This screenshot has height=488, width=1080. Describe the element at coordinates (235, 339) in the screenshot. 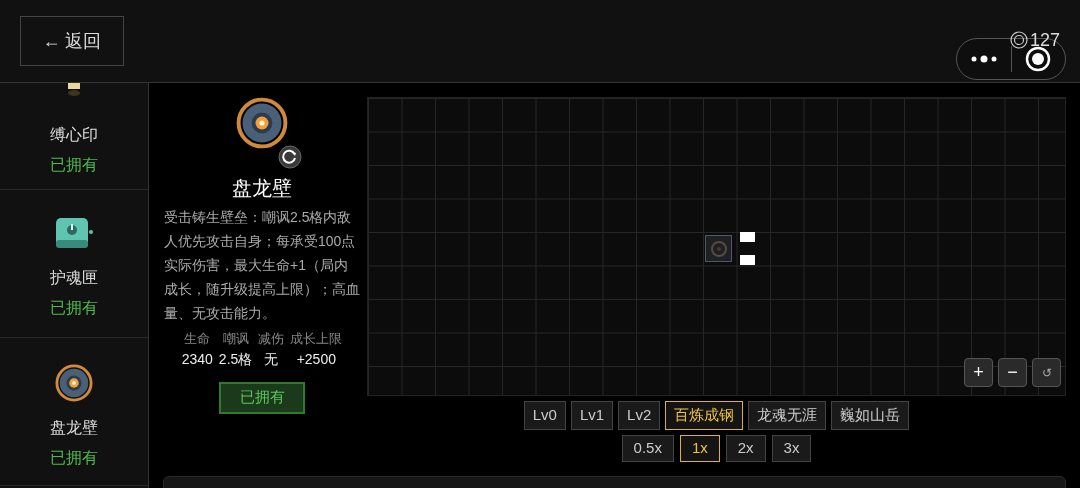

I see `stat-label: 嘲讽` at that location.